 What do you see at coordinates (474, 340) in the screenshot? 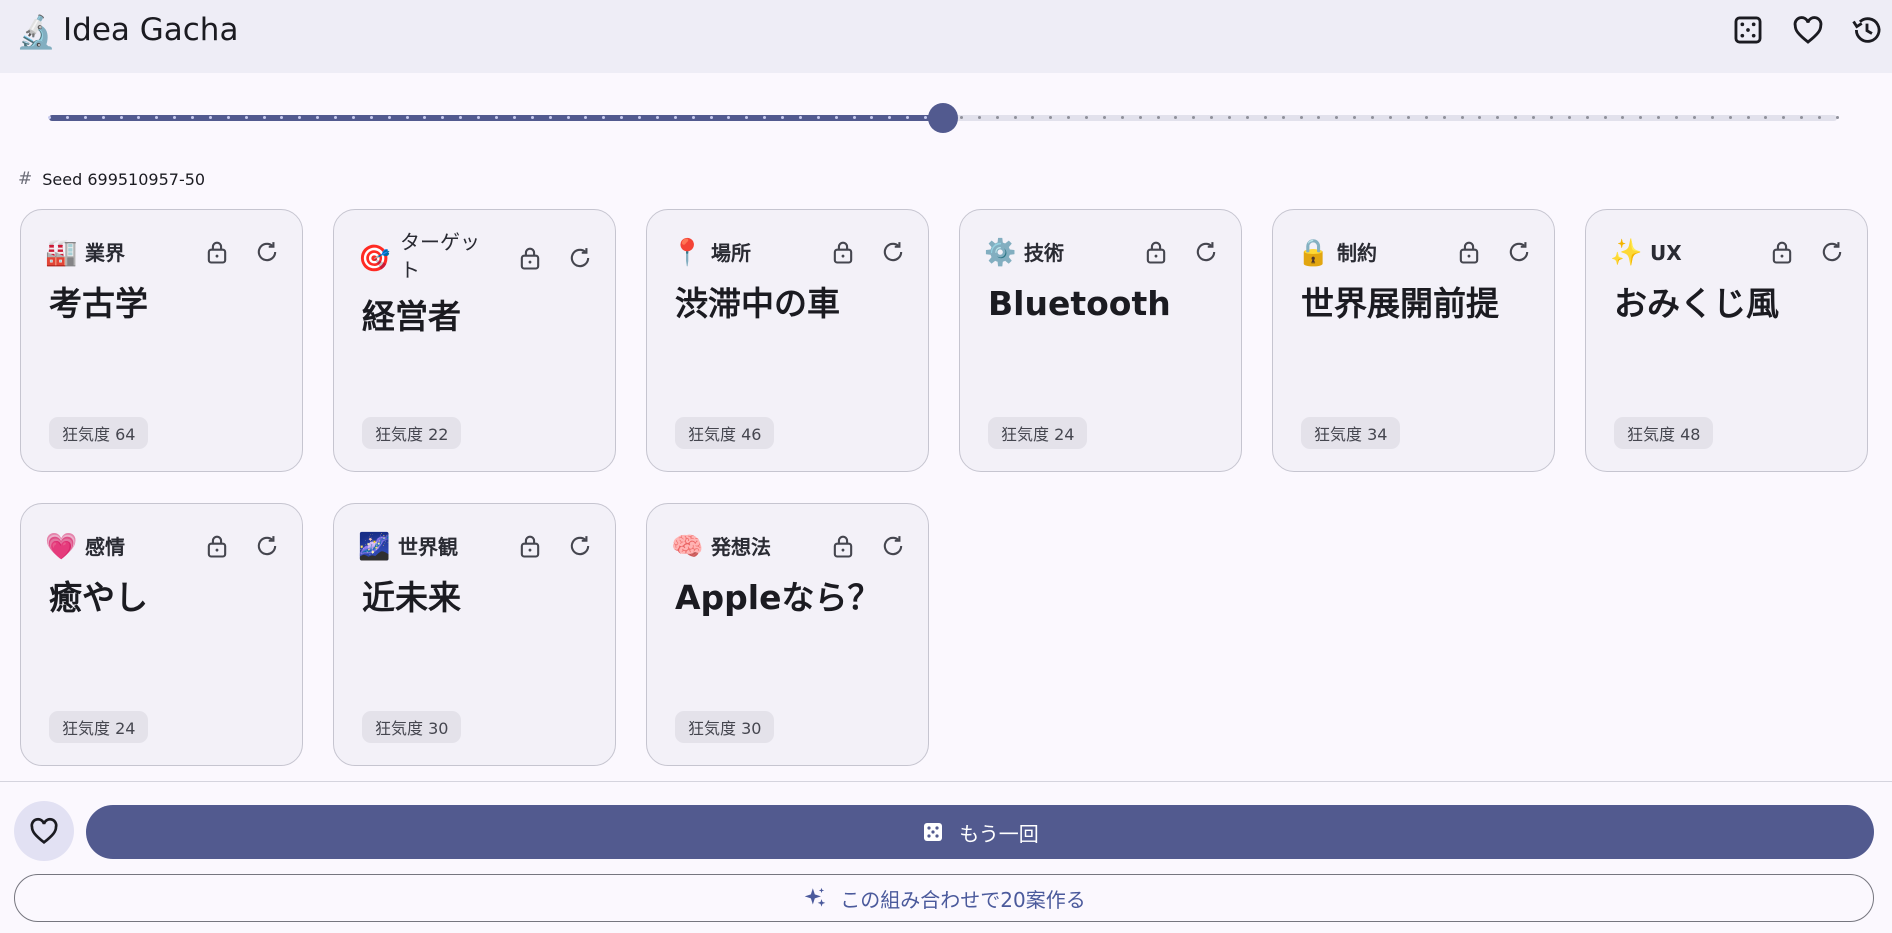
I see `card-target: 🎯 ターゲット 経営者 狂気度 22` at bounding box center [474, 340].